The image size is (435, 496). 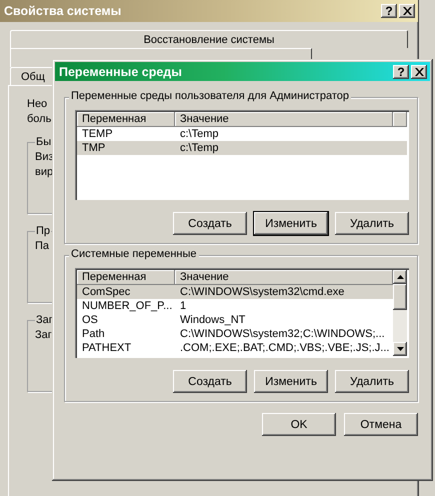 I want to click on list-row: TMP c:\Temp, so click(x=242, y=148).